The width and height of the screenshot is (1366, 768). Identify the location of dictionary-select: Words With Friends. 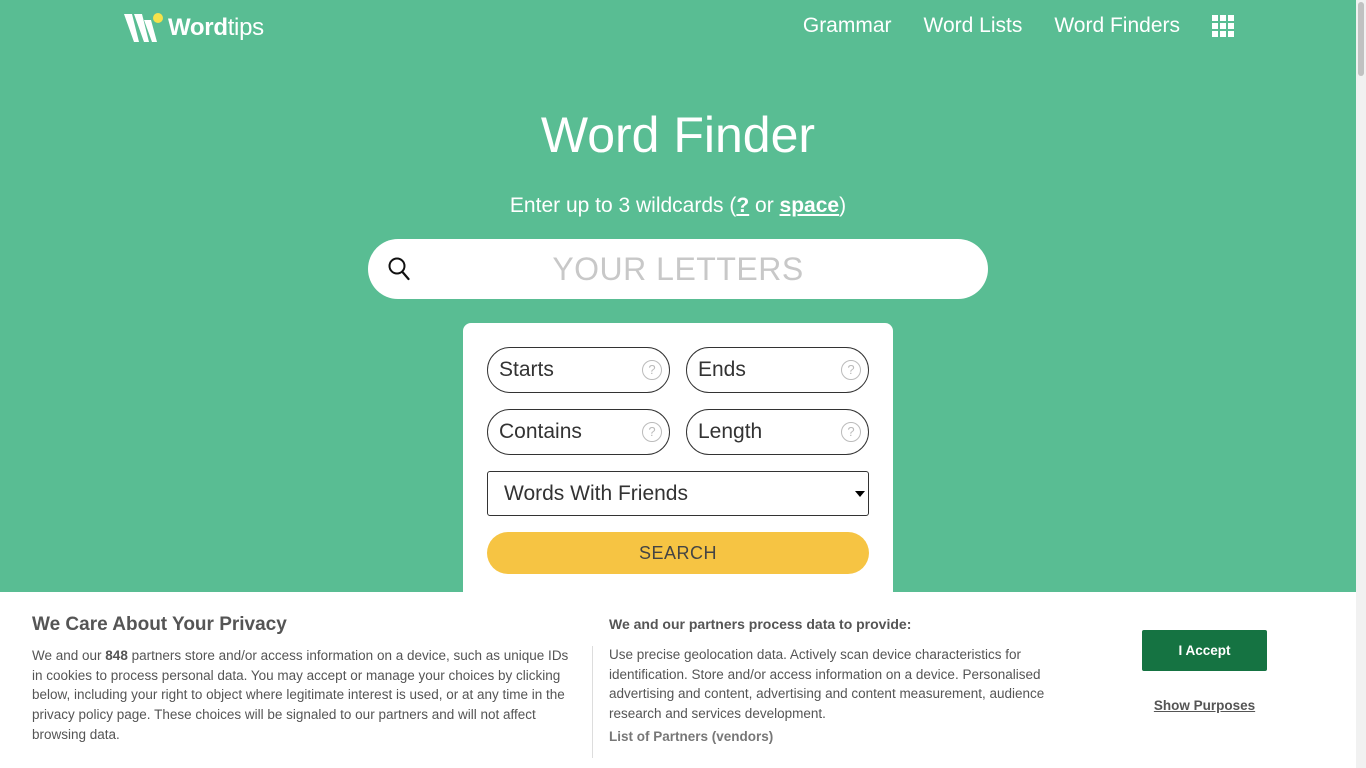
(678, 493).